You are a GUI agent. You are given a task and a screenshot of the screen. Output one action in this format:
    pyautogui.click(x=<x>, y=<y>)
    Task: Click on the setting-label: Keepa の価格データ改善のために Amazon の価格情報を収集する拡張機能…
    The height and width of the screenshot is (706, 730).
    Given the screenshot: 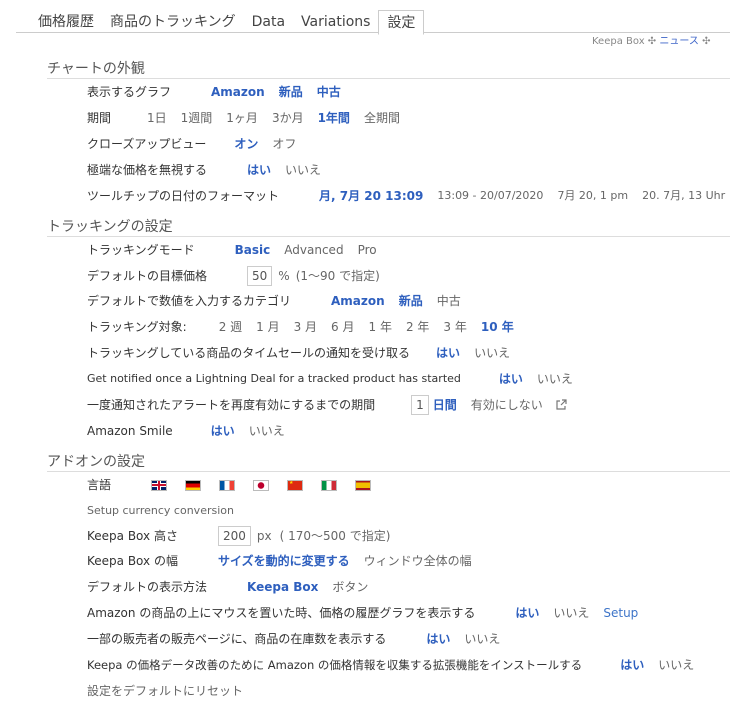 What is the action you would take?
    pyautogui.click(x=335, y=665)
    